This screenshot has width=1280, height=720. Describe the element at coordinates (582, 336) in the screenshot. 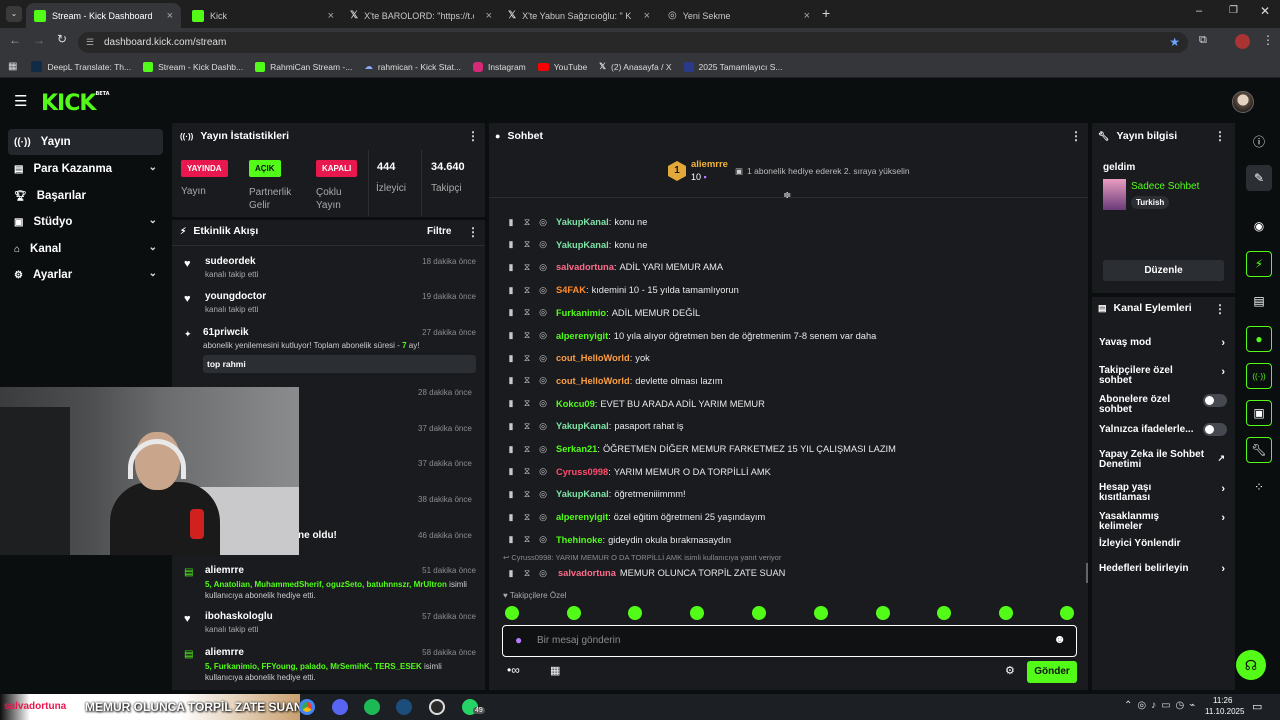

I see `chat-username: alperenyigit` at that location.